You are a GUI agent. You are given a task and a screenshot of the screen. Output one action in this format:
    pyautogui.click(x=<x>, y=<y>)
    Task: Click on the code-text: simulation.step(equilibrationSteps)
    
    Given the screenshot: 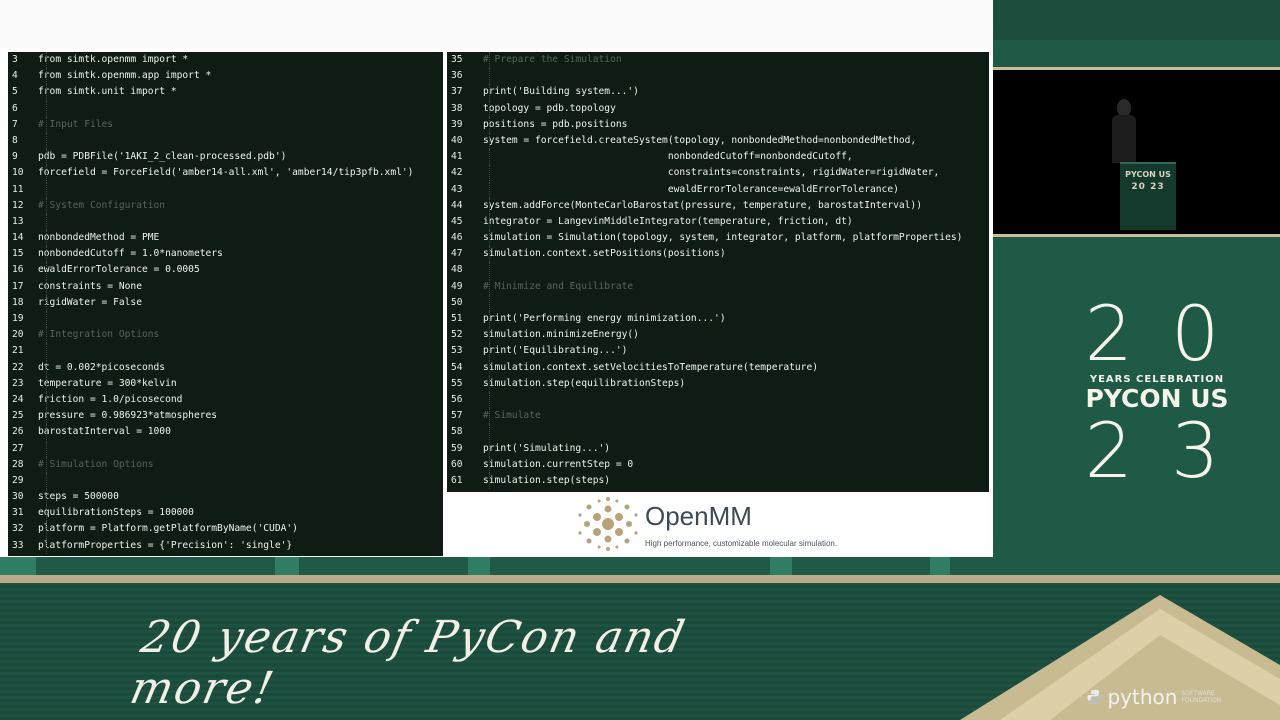 What is the action you would take?
    pyautogui.click(x=584, y=383)
    